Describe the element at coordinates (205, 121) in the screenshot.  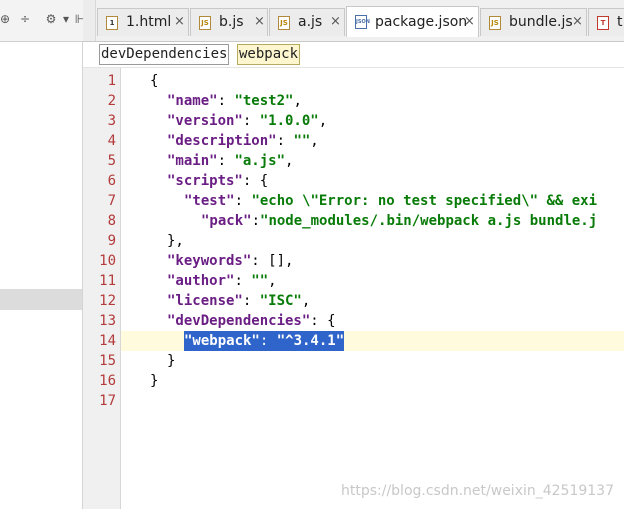
I see `json-key: "version"` at that location.